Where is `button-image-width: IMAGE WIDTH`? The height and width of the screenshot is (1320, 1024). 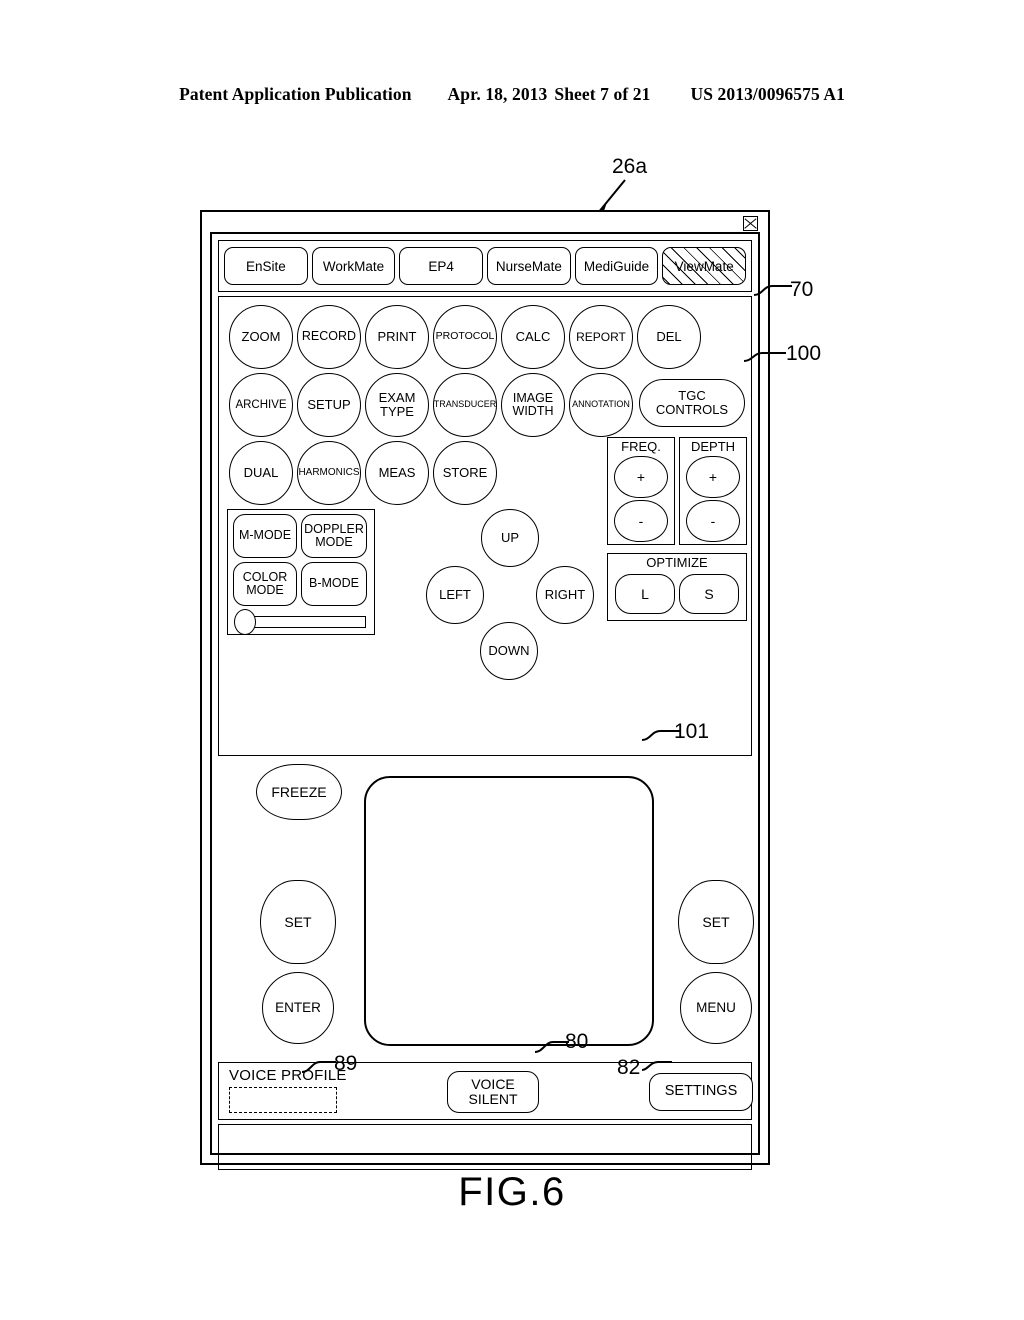 button-image-width: IMAGE WIDTH is located at coordinates (533, 405).